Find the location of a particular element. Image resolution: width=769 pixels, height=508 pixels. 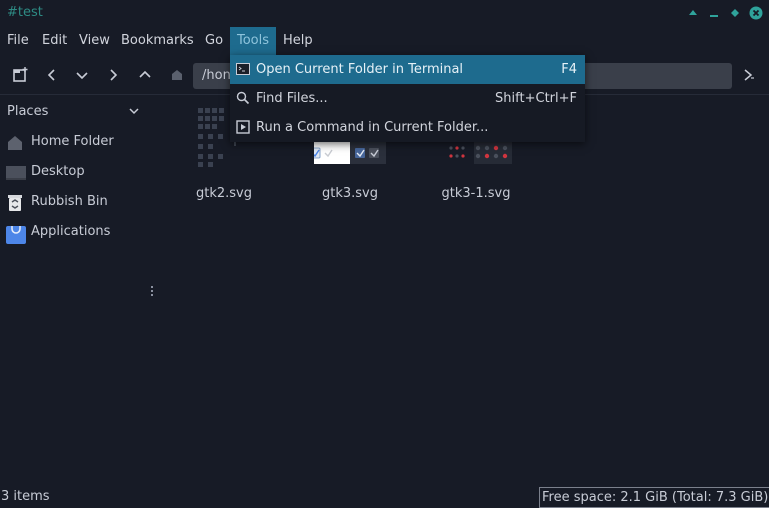

trash-icon is located at coordinates (15, 203).